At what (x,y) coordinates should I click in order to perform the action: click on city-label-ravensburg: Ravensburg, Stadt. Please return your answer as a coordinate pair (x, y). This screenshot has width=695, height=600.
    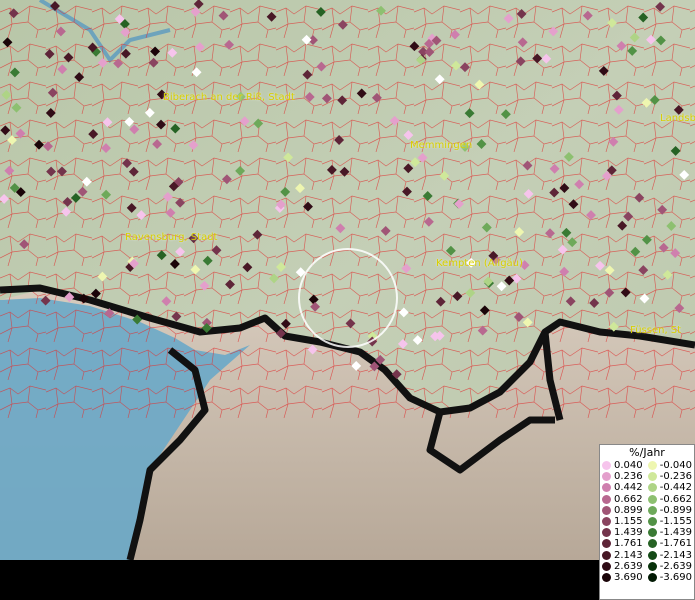
    Looking at the image, I should click on (171, 237).